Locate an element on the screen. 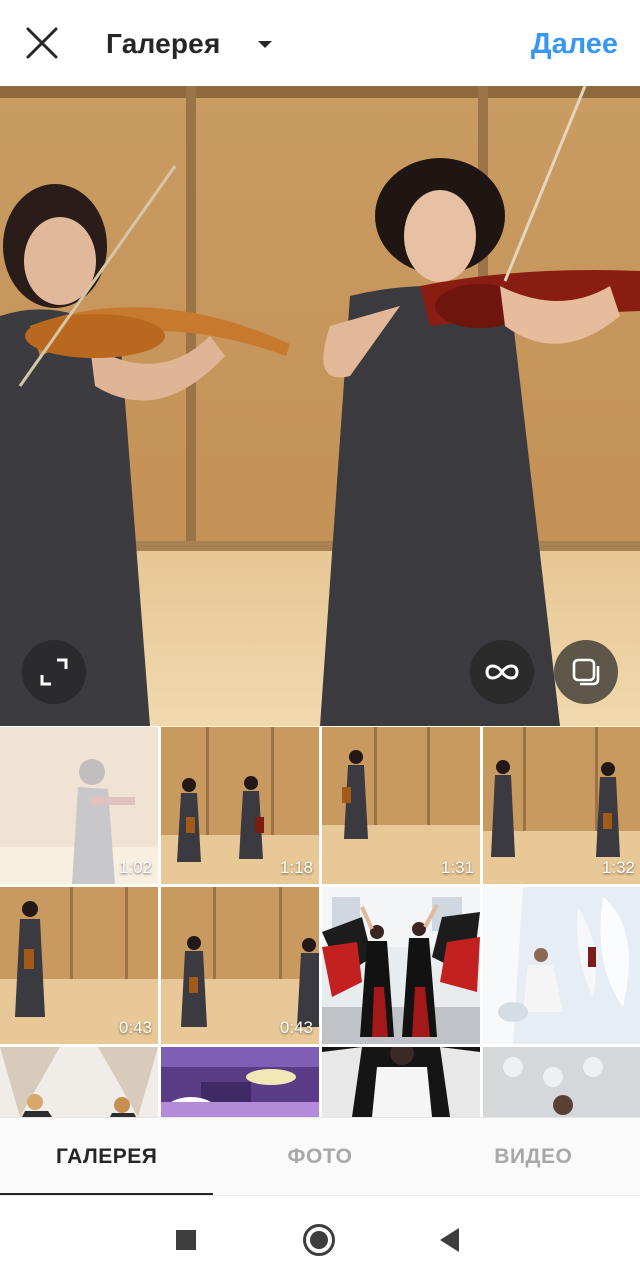 The height and width of the screenshot is (1280, 640). next-button: Далее is located at coordinates (574, 44).